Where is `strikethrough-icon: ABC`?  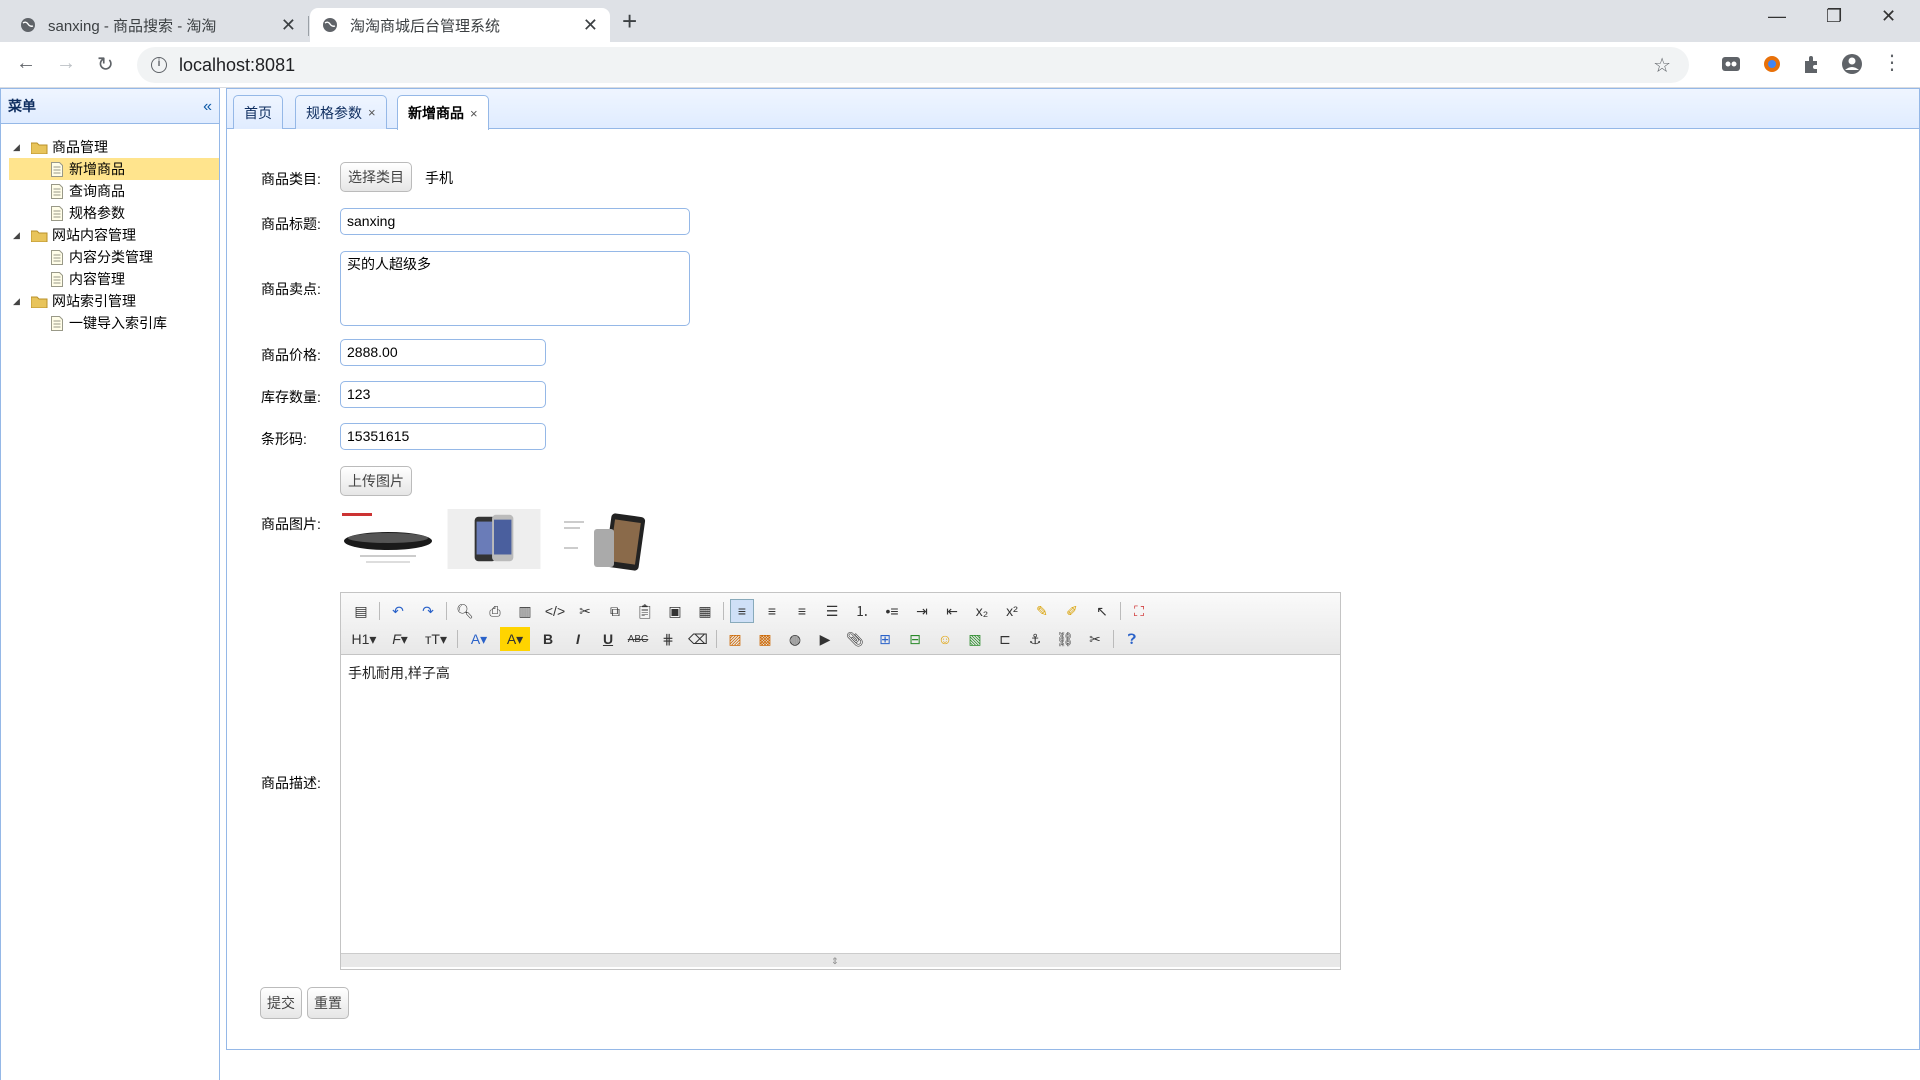
strikethrough-icon: ABC is located at coordinates (638, 639).